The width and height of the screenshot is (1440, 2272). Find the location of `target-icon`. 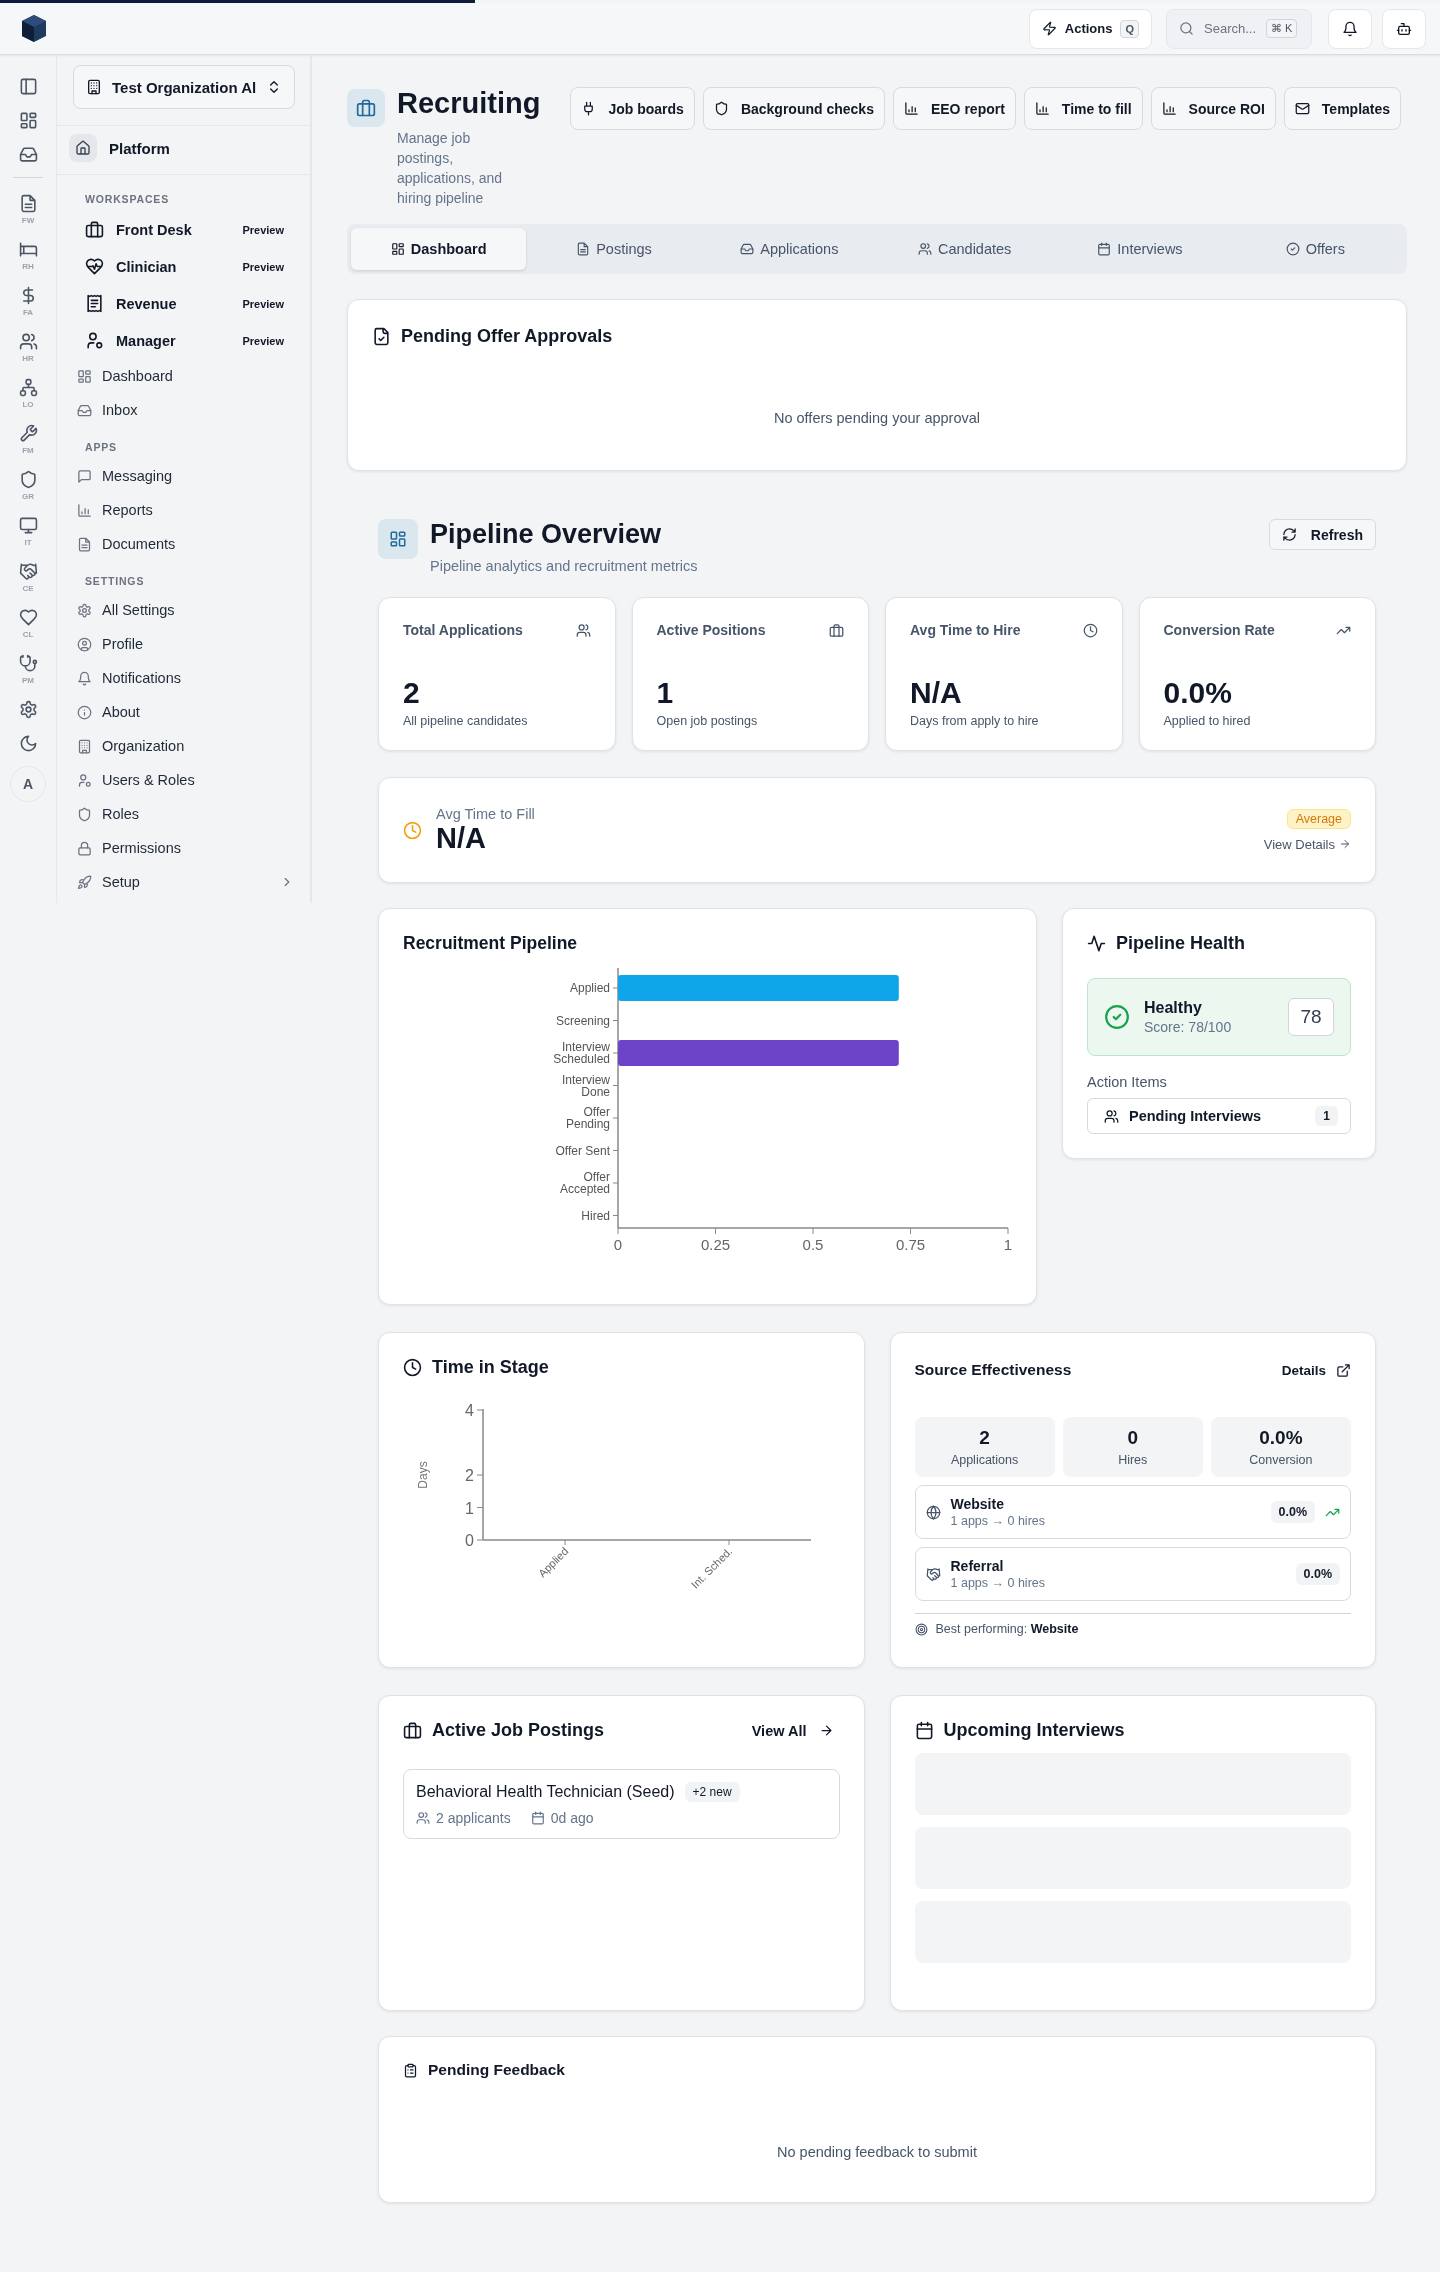

target-icon is located at coordinates (921, 1629).